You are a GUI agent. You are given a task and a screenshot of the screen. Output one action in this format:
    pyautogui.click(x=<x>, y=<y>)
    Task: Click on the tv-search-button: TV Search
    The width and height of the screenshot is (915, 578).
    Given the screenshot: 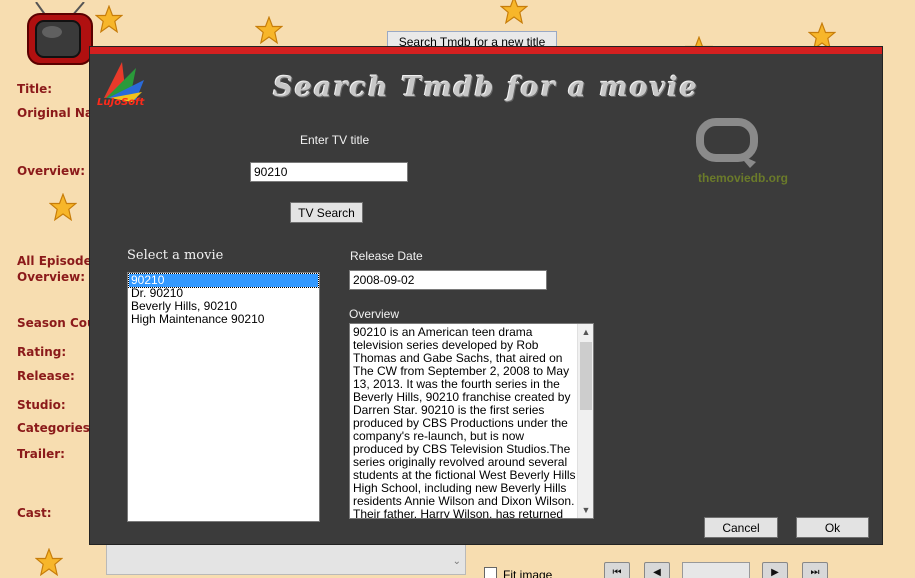 What is the action you would take?
    pyautogui.click(x=326, y=212)
    